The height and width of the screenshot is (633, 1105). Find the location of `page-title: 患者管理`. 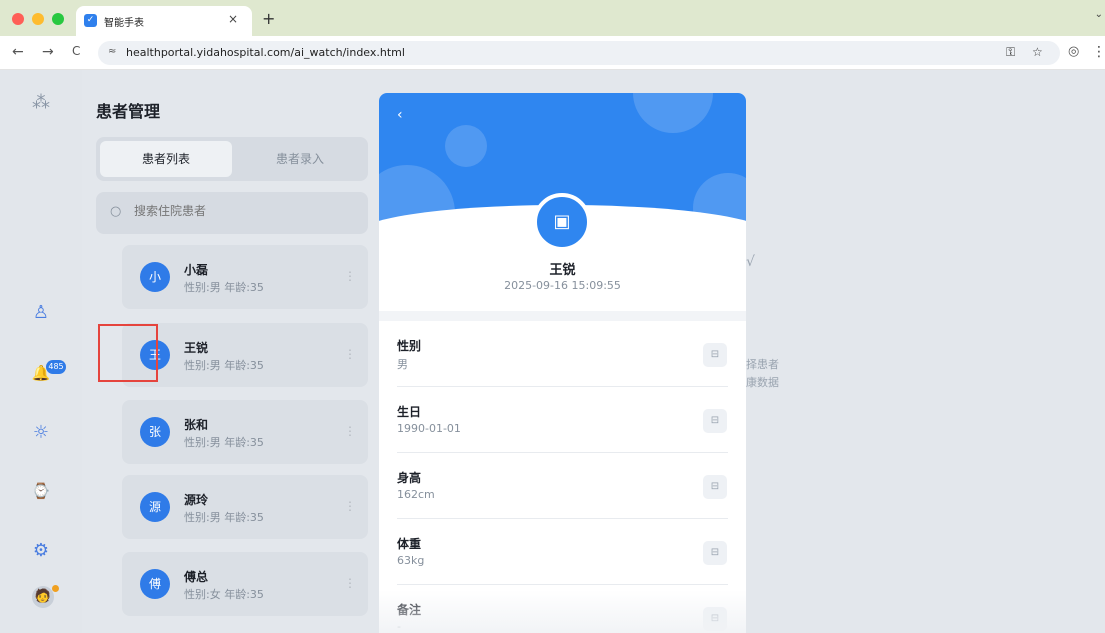

page-title: 患者管理 is located at coordinates (128, 111).